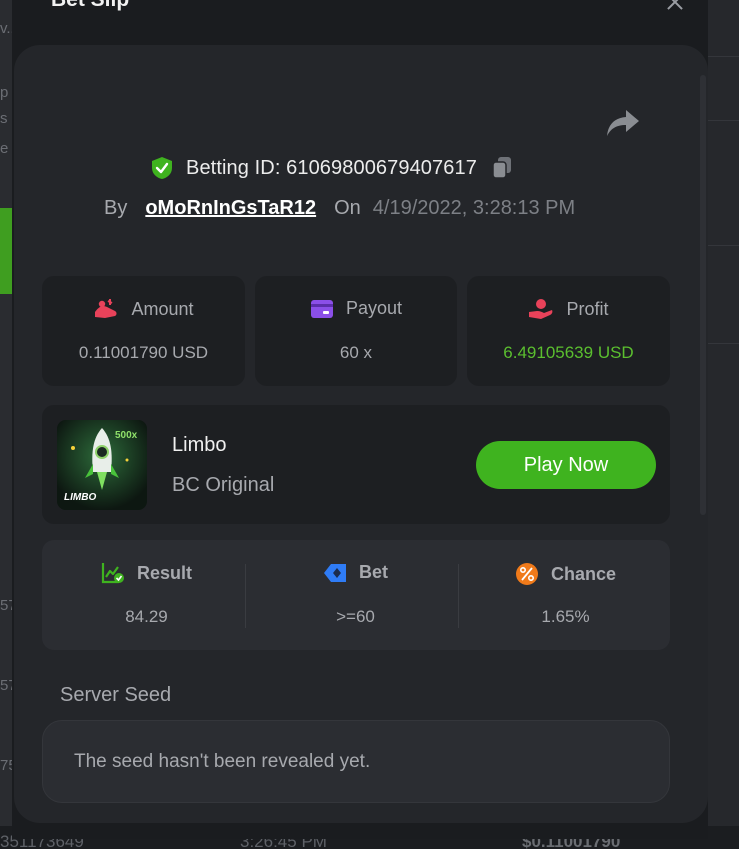  I want to click on amount-card: Amount 0.11001790 USD, so click(143, 331).